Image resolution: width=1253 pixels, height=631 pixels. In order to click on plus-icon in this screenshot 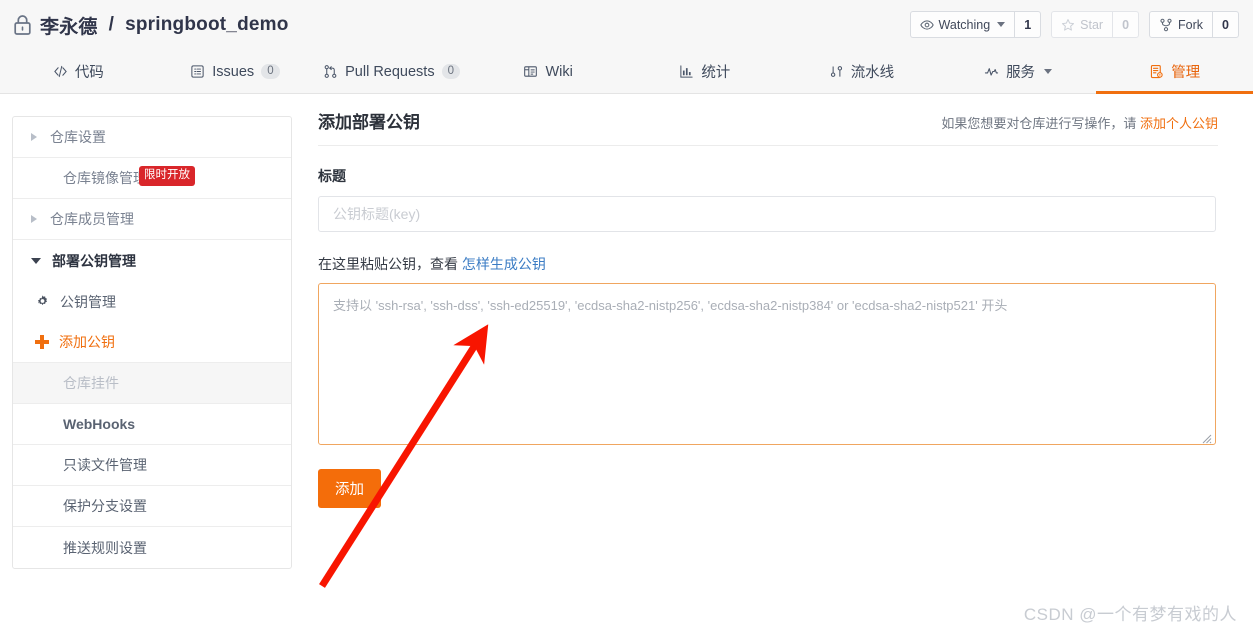, I will do `click(42, 342)`.